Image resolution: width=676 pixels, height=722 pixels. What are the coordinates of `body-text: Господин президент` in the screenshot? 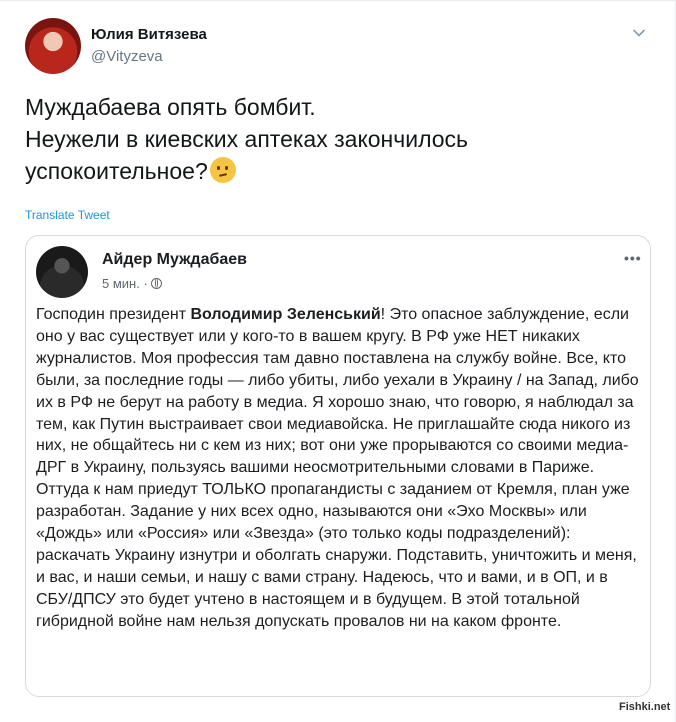 It's located at (113, 314).